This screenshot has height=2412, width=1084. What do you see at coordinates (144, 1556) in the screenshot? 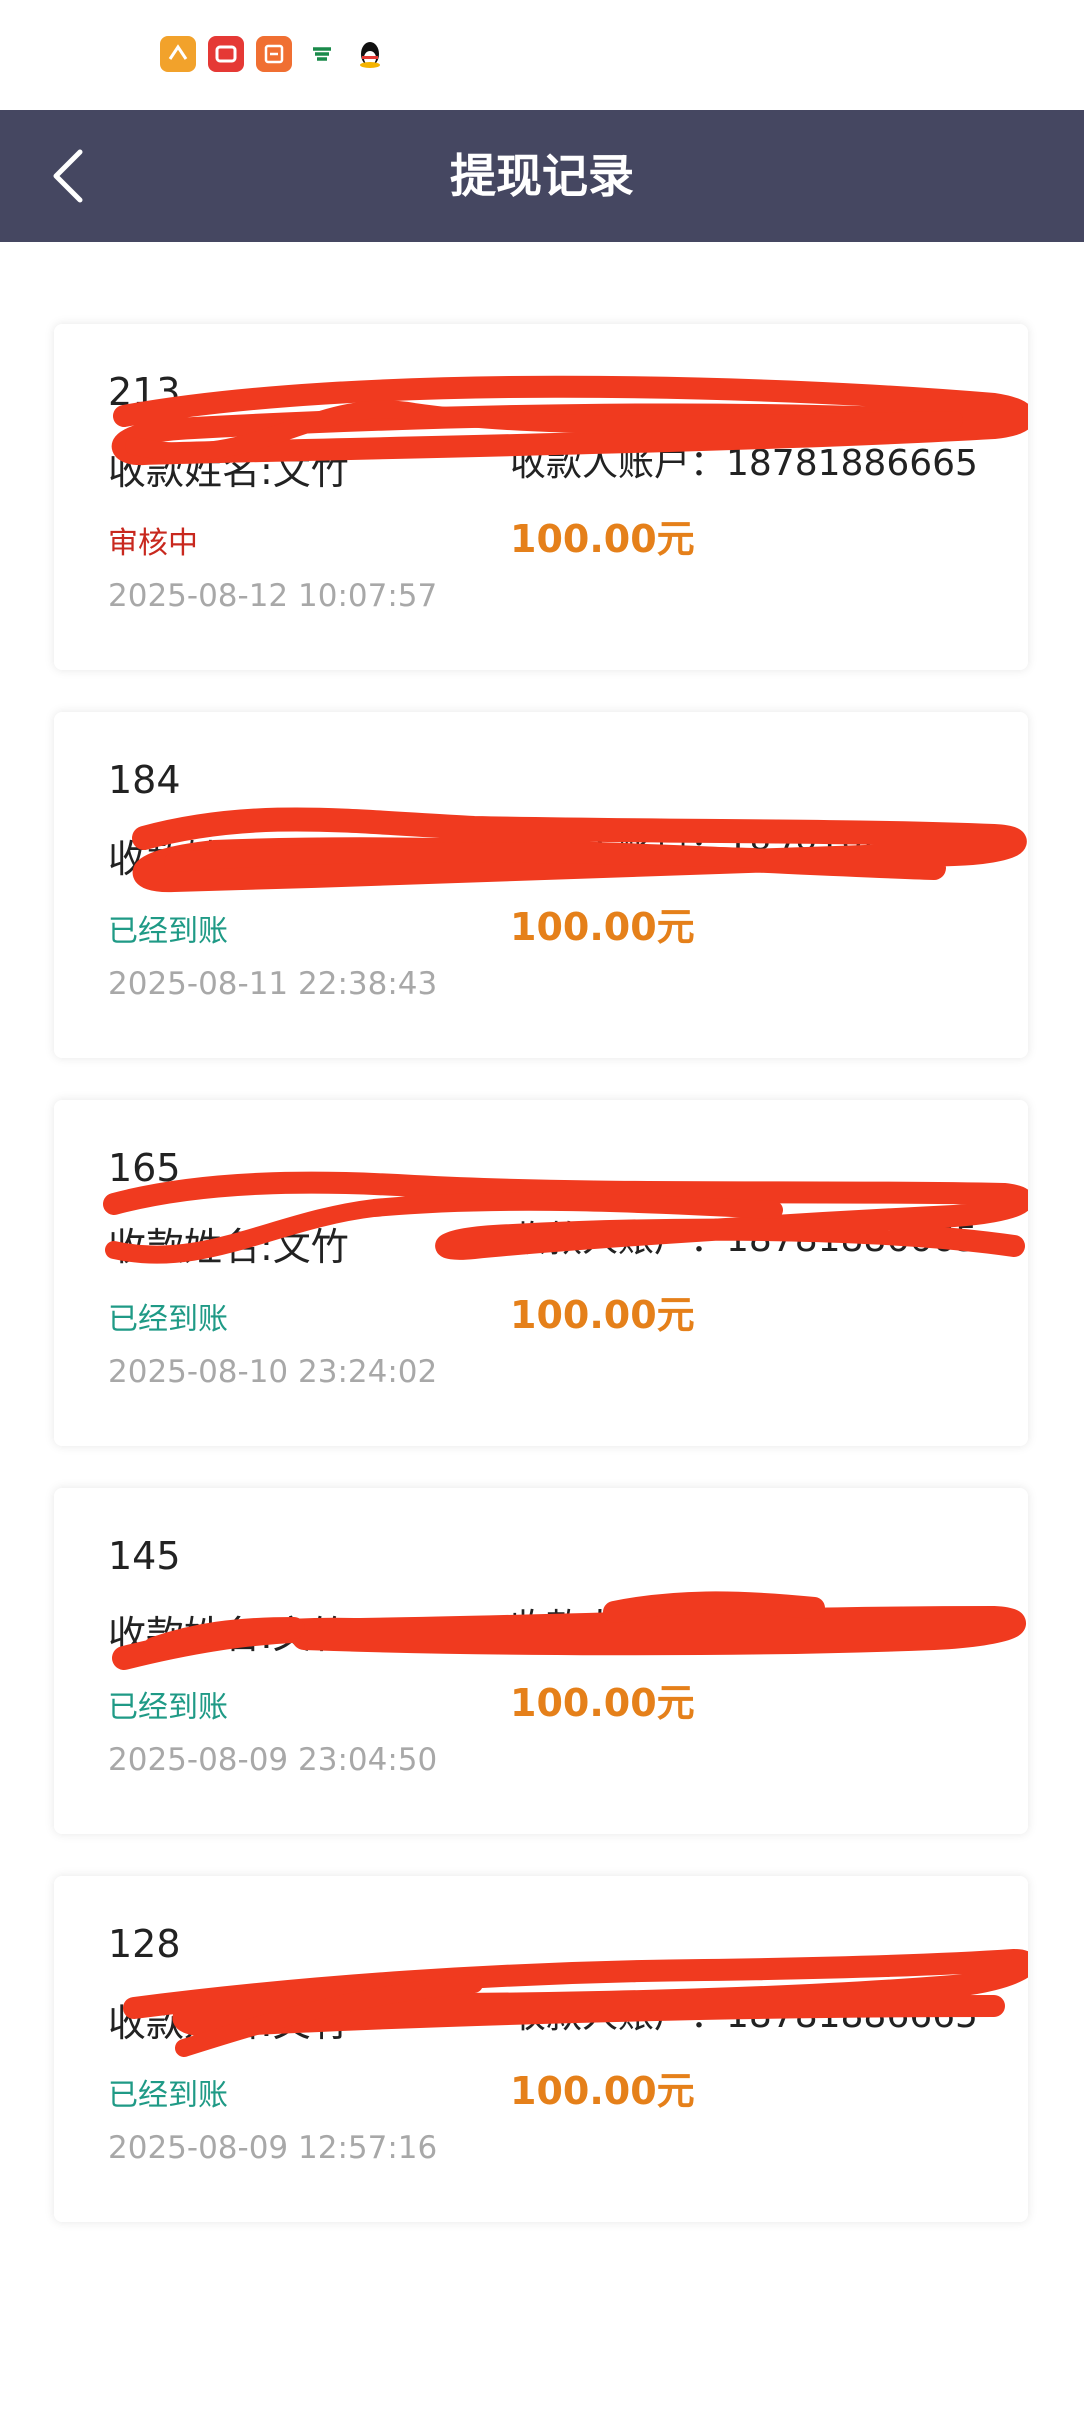
I see `record-id: 145` at bounding box center [144, 1556].